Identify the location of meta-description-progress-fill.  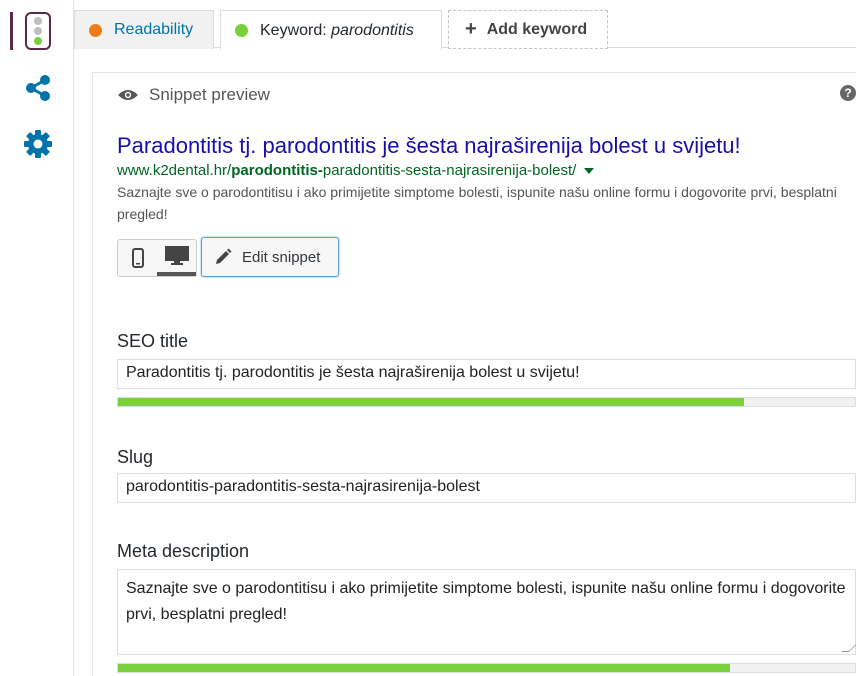
(424, 668).